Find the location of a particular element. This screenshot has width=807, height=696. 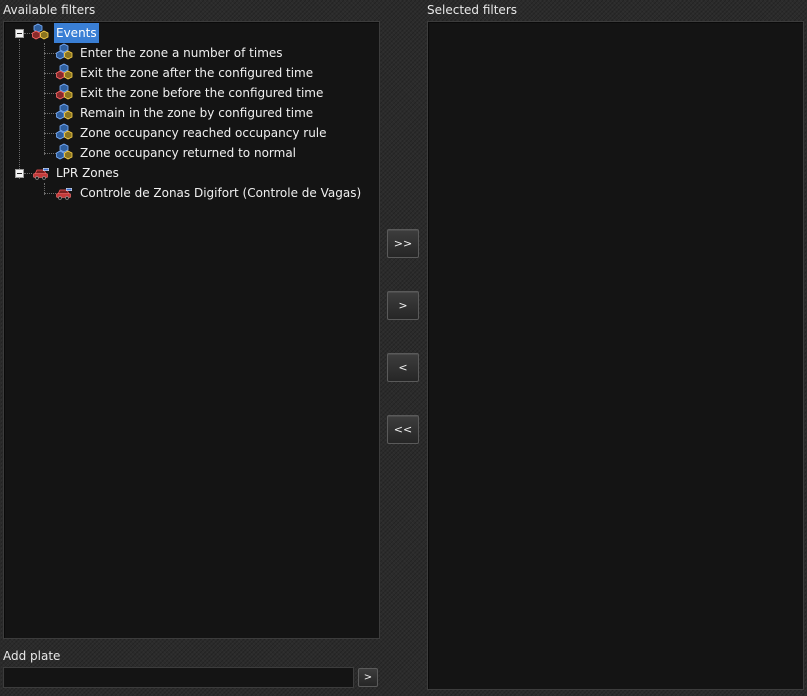

available-filters-label: Available filters is located at coordinates (49, 10).